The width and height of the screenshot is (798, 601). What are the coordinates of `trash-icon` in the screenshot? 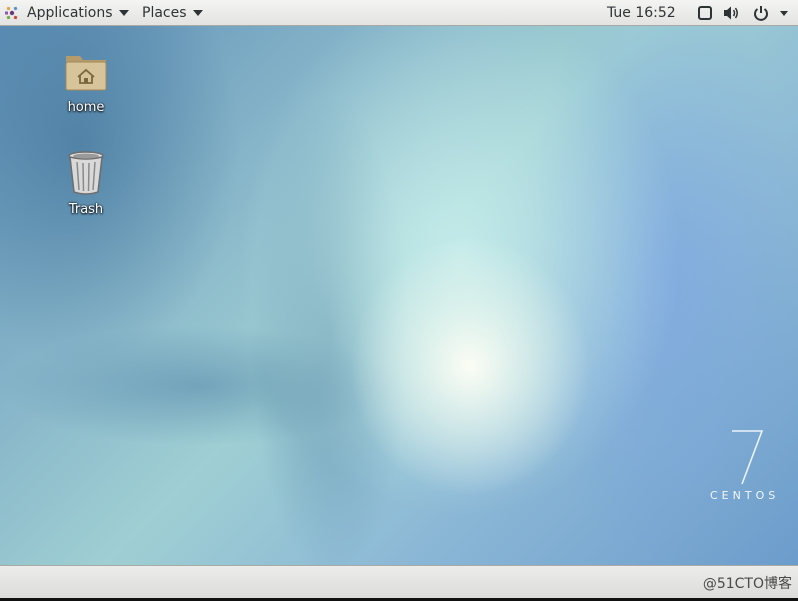 It's located at (86, 173).